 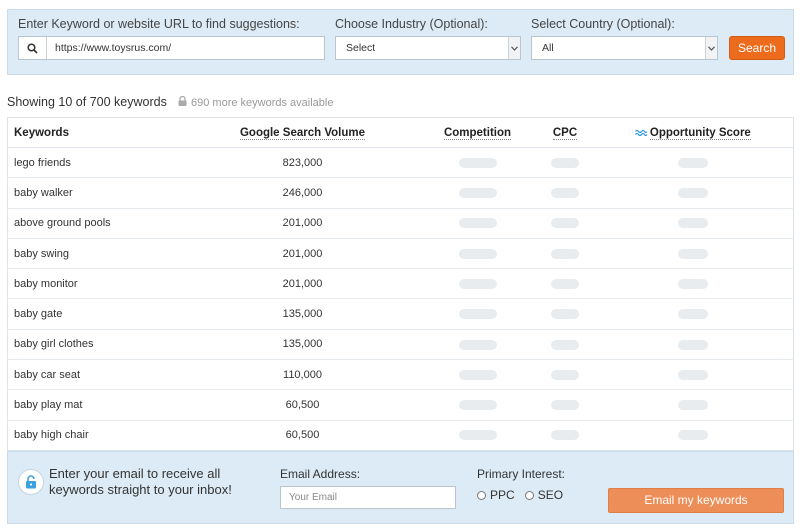 What do you see at coordinates (97, 162) in the screenshot?
I see `keyword-cell: lego friends` at bounding box center [97, 162].